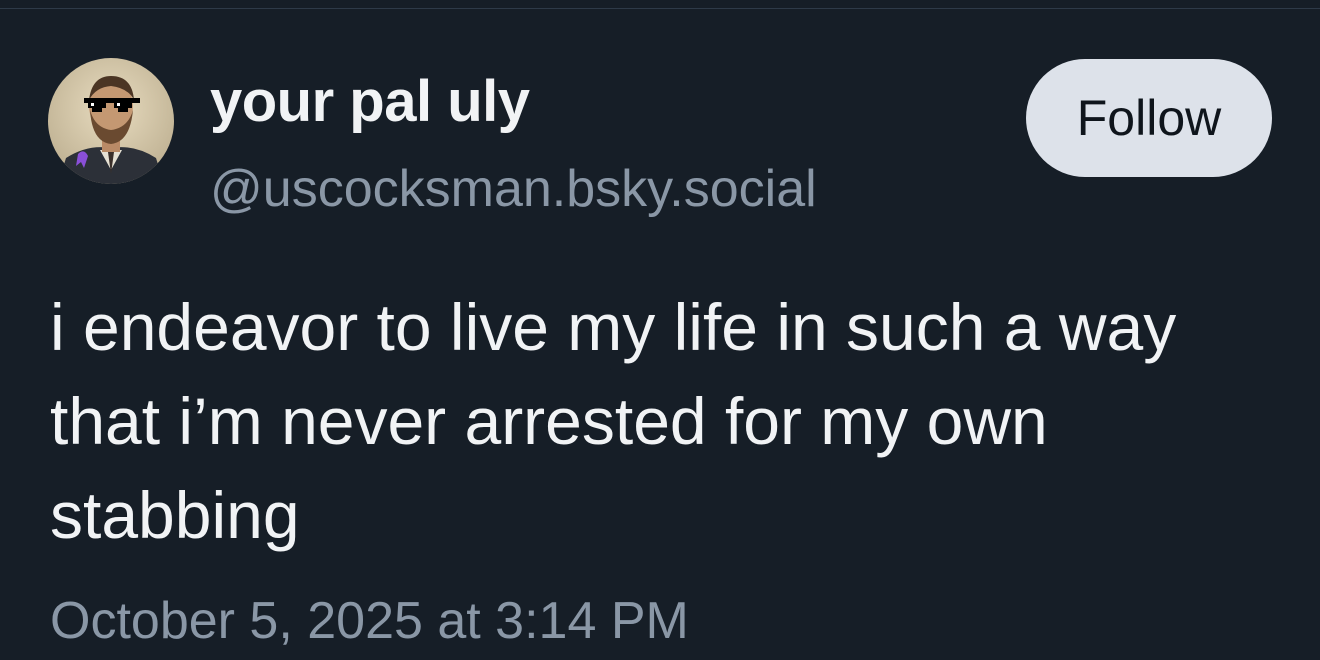  Describe the element at coordinates (370, 102) in the screenshot. I see `display-name: your pal uly` at that location.